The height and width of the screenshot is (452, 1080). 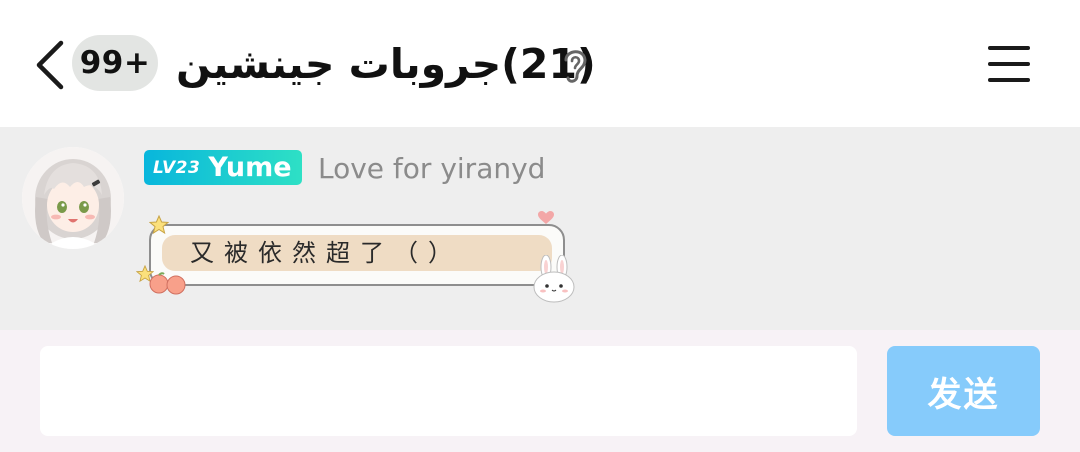 I want to click on message-text: 又被依然超了（）, so click(x=326, y=253).